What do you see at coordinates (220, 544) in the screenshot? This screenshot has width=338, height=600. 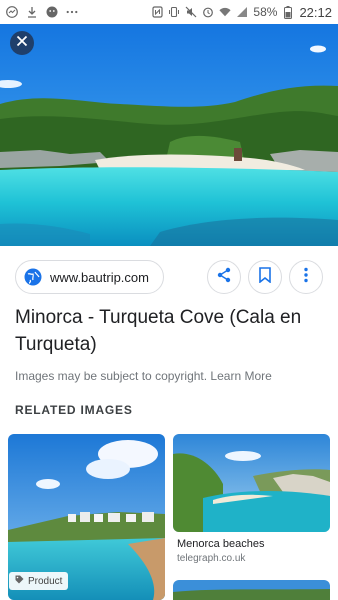 I see `related-image-label: Menorca beaches` at bounding box center [220, 544].